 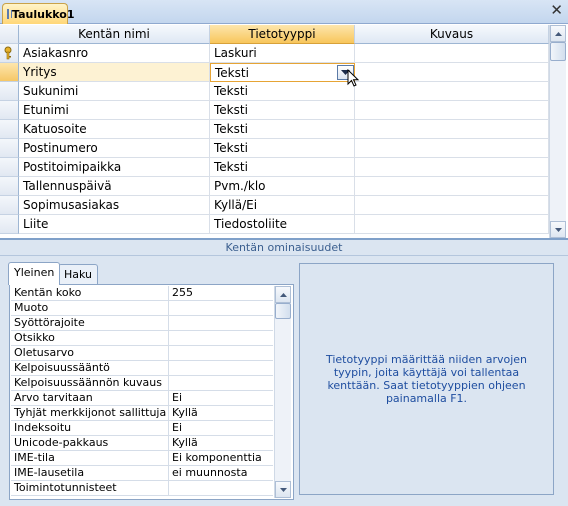 I want to click on property-row: Kentän koko 255, so click(x=142, y=293).